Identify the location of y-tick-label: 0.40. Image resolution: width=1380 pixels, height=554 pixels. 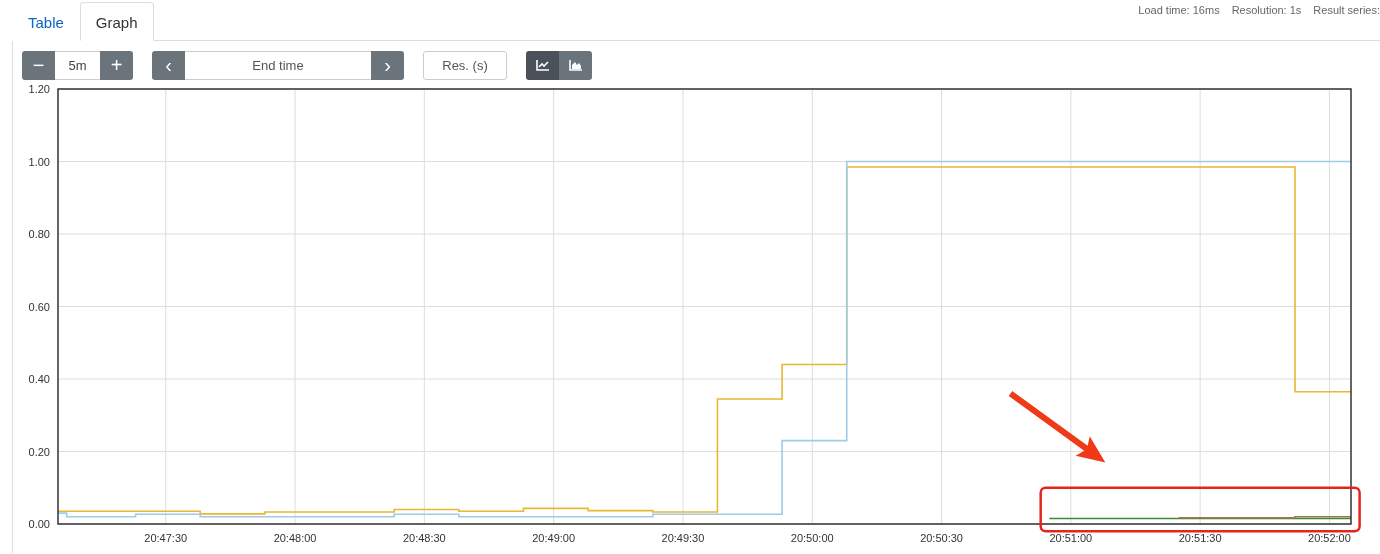
(39, 379).